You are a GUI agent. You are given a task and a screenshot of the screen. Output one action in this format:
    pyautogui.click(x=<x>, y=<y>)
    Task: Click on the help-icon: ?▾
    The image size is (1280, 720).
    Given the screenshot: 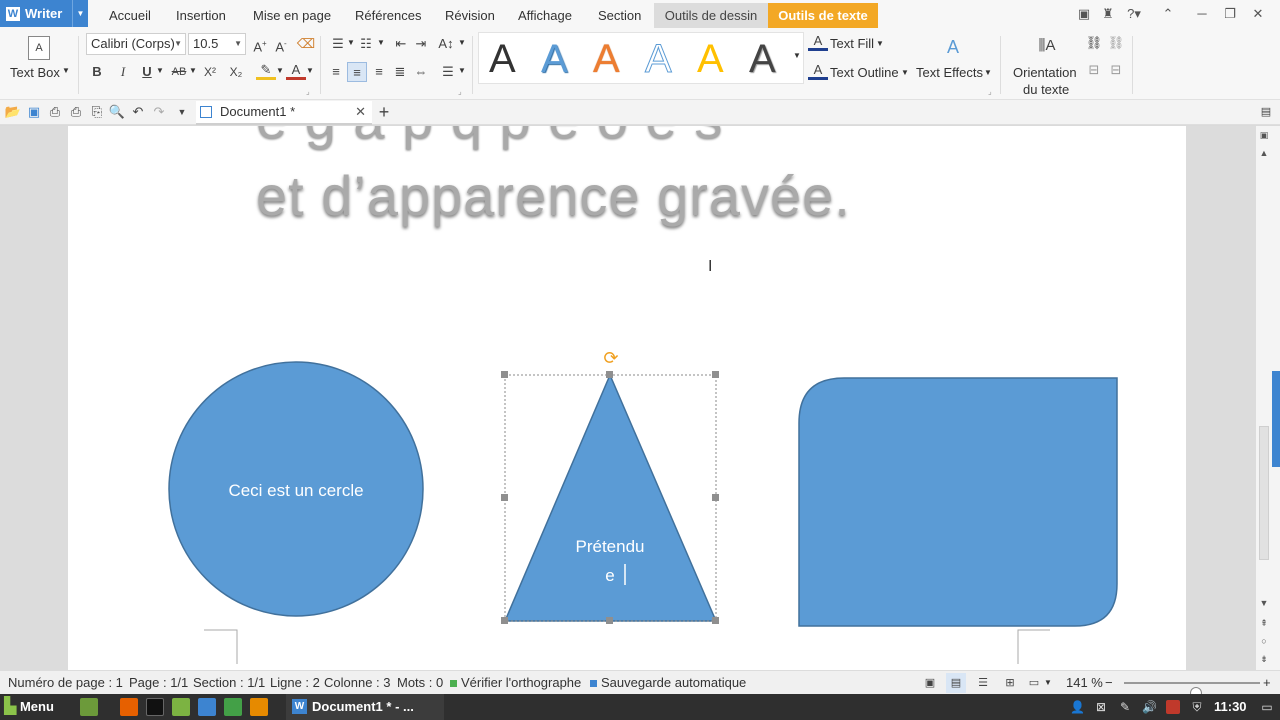 What is the action you would take?
    pyautogui.click(x=1134, y=14)
    